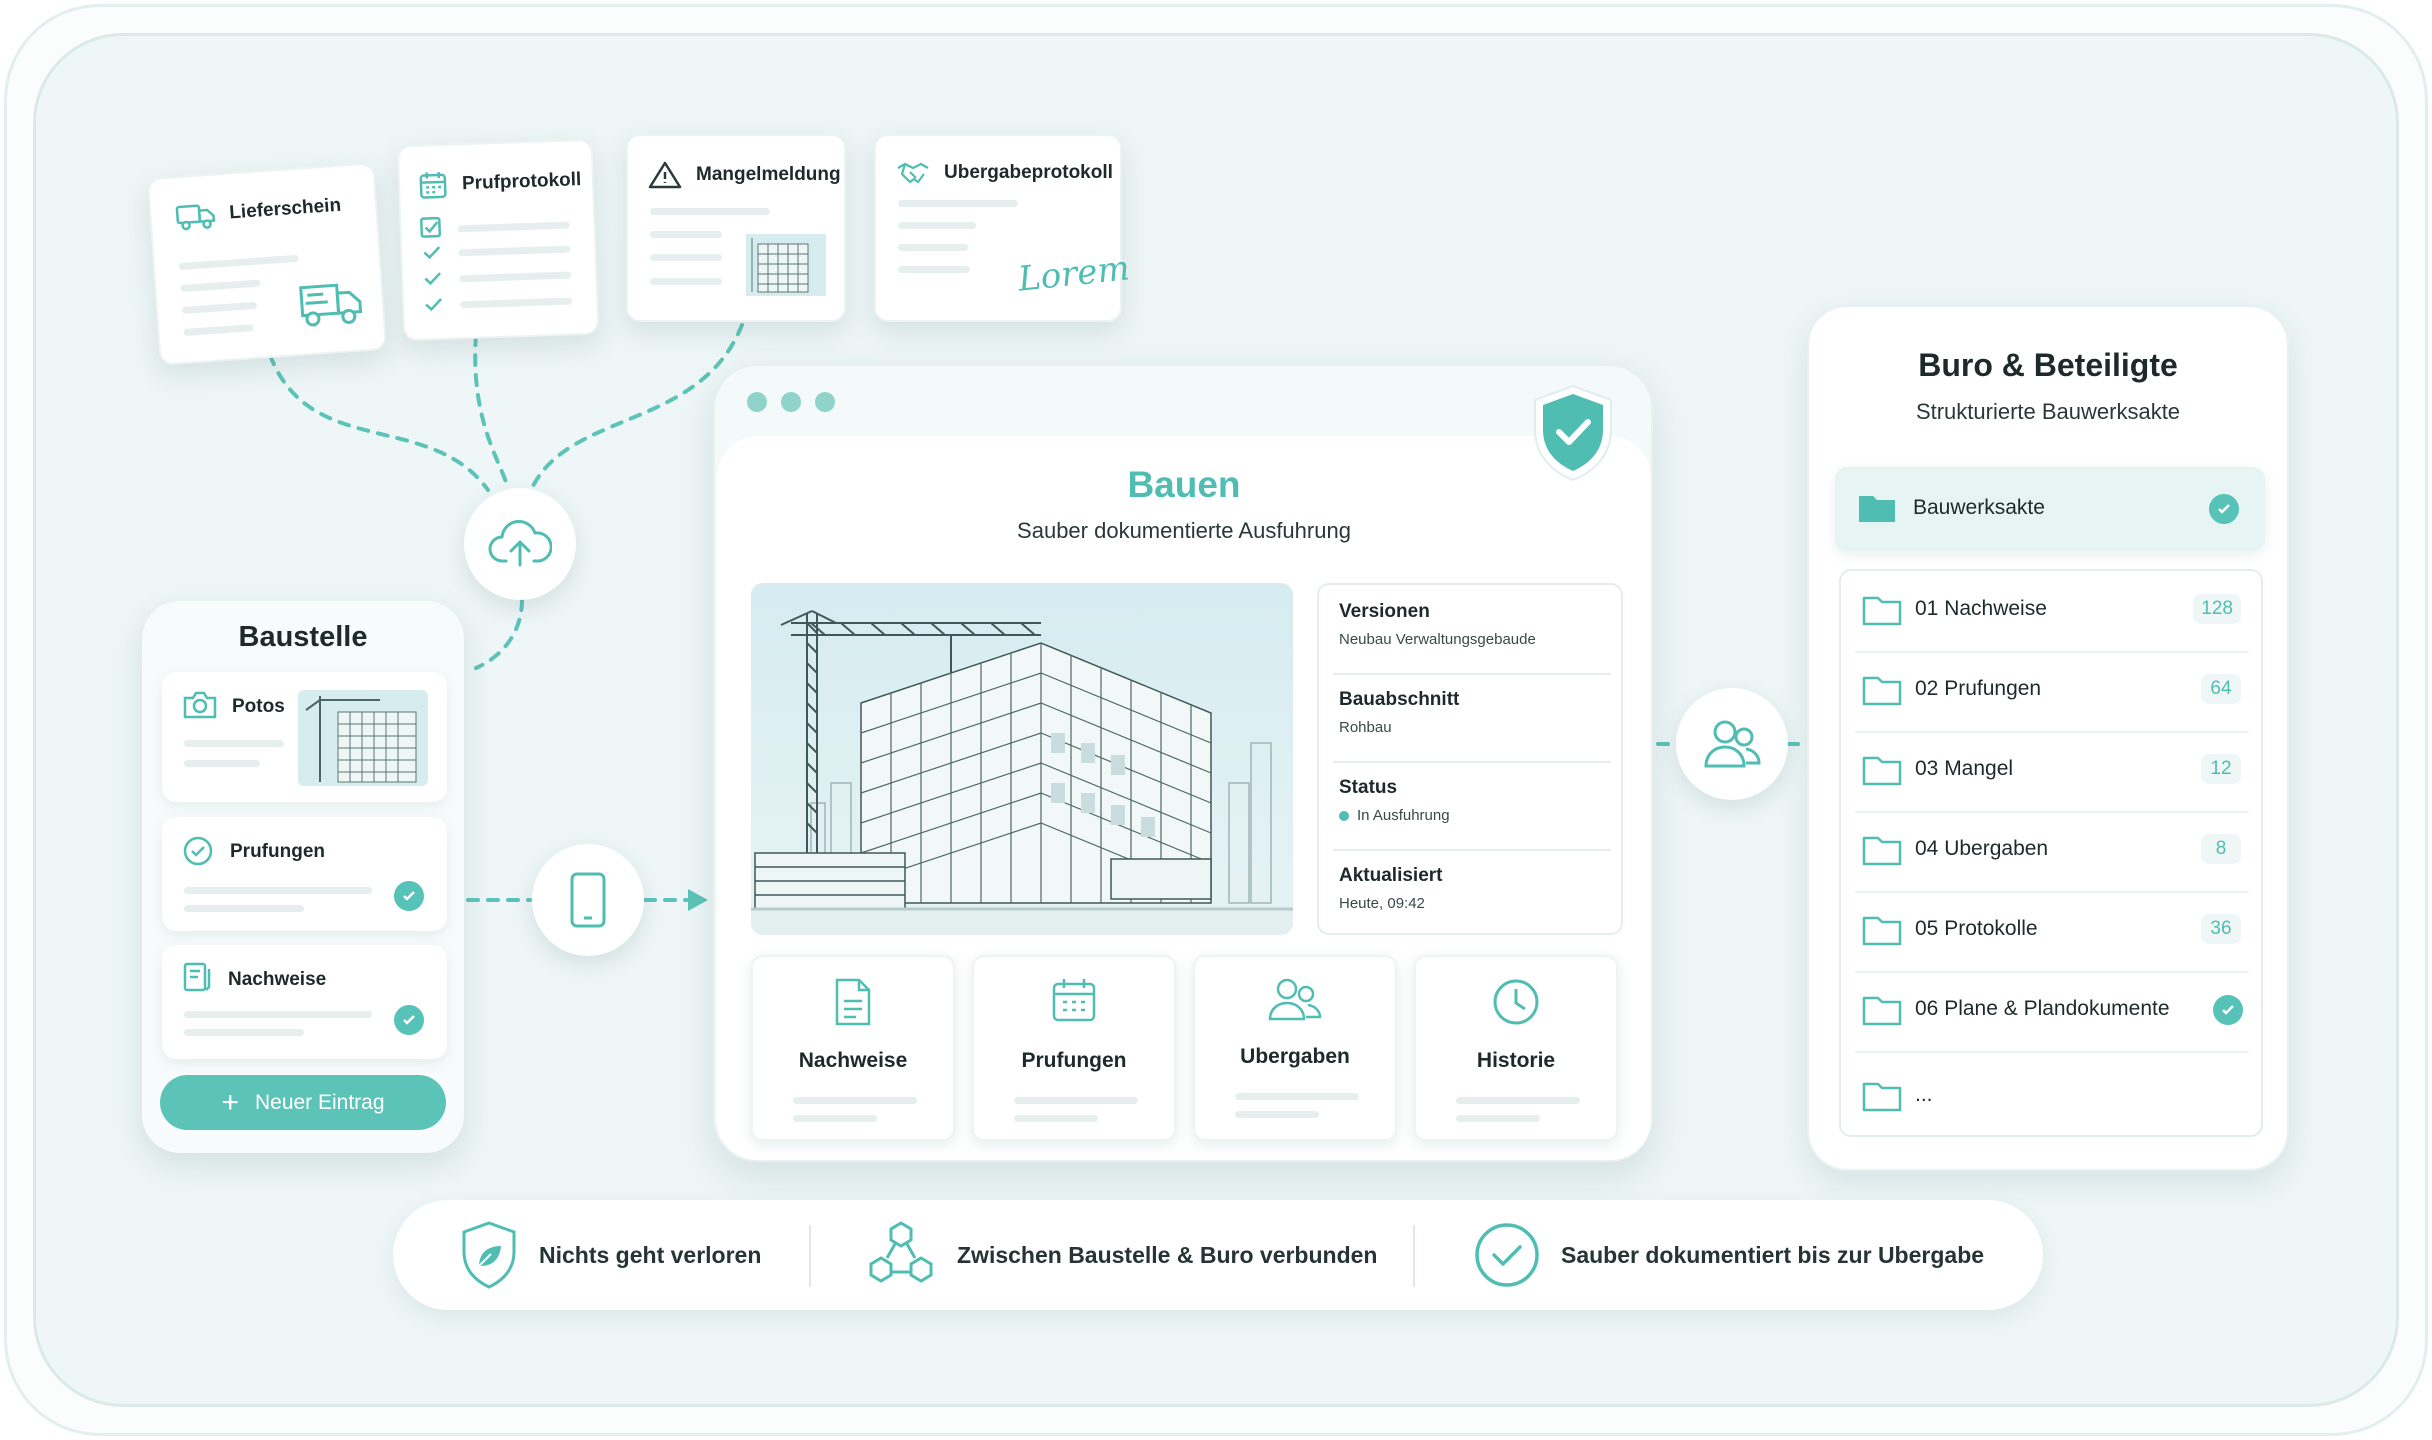 This screenshot has height=1440, width=2432. Describe the element at coordinates (520, 544) in the screenshot. I see `upload-node` at that location.